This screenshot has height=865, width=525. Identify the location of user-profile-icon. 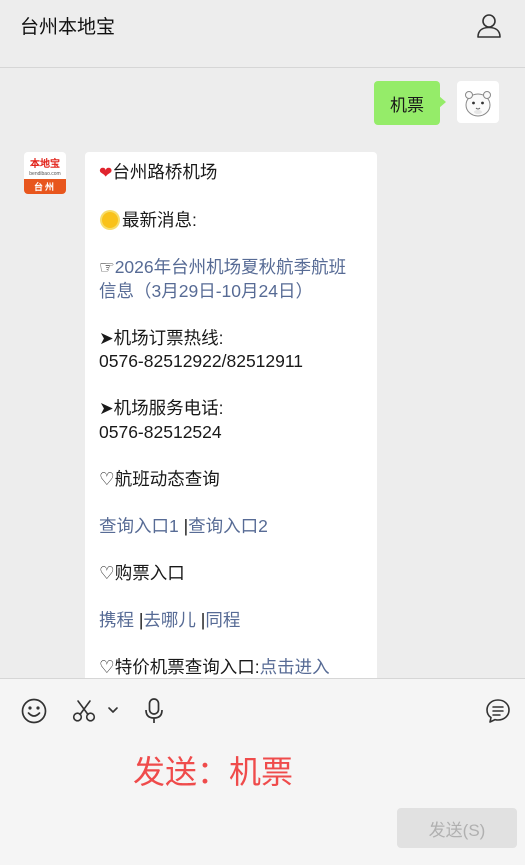
(489, 26).